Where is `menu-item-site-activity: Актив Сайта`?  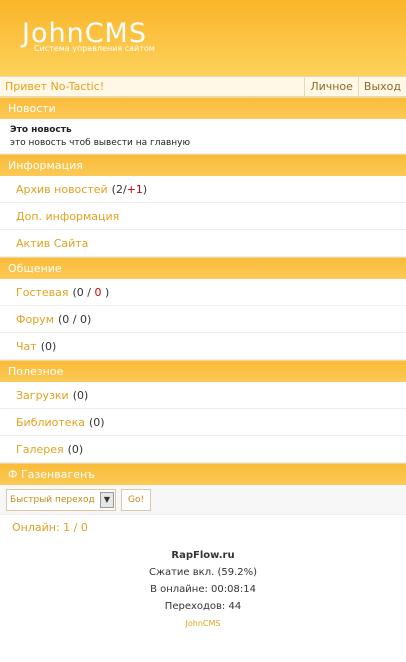 menu-item-site-activity: Актив Сайта is located at coordinates (203, 243).